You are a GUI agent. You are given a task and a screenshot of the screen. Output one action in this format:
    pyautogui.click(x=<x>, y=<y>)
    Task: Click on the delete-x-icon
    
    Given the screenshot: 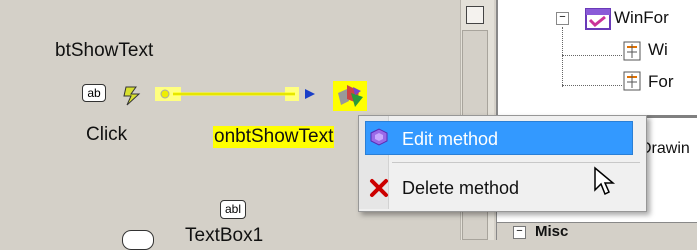 What is the action you would take?
    pyautogui.click(x=379, y=188)
    